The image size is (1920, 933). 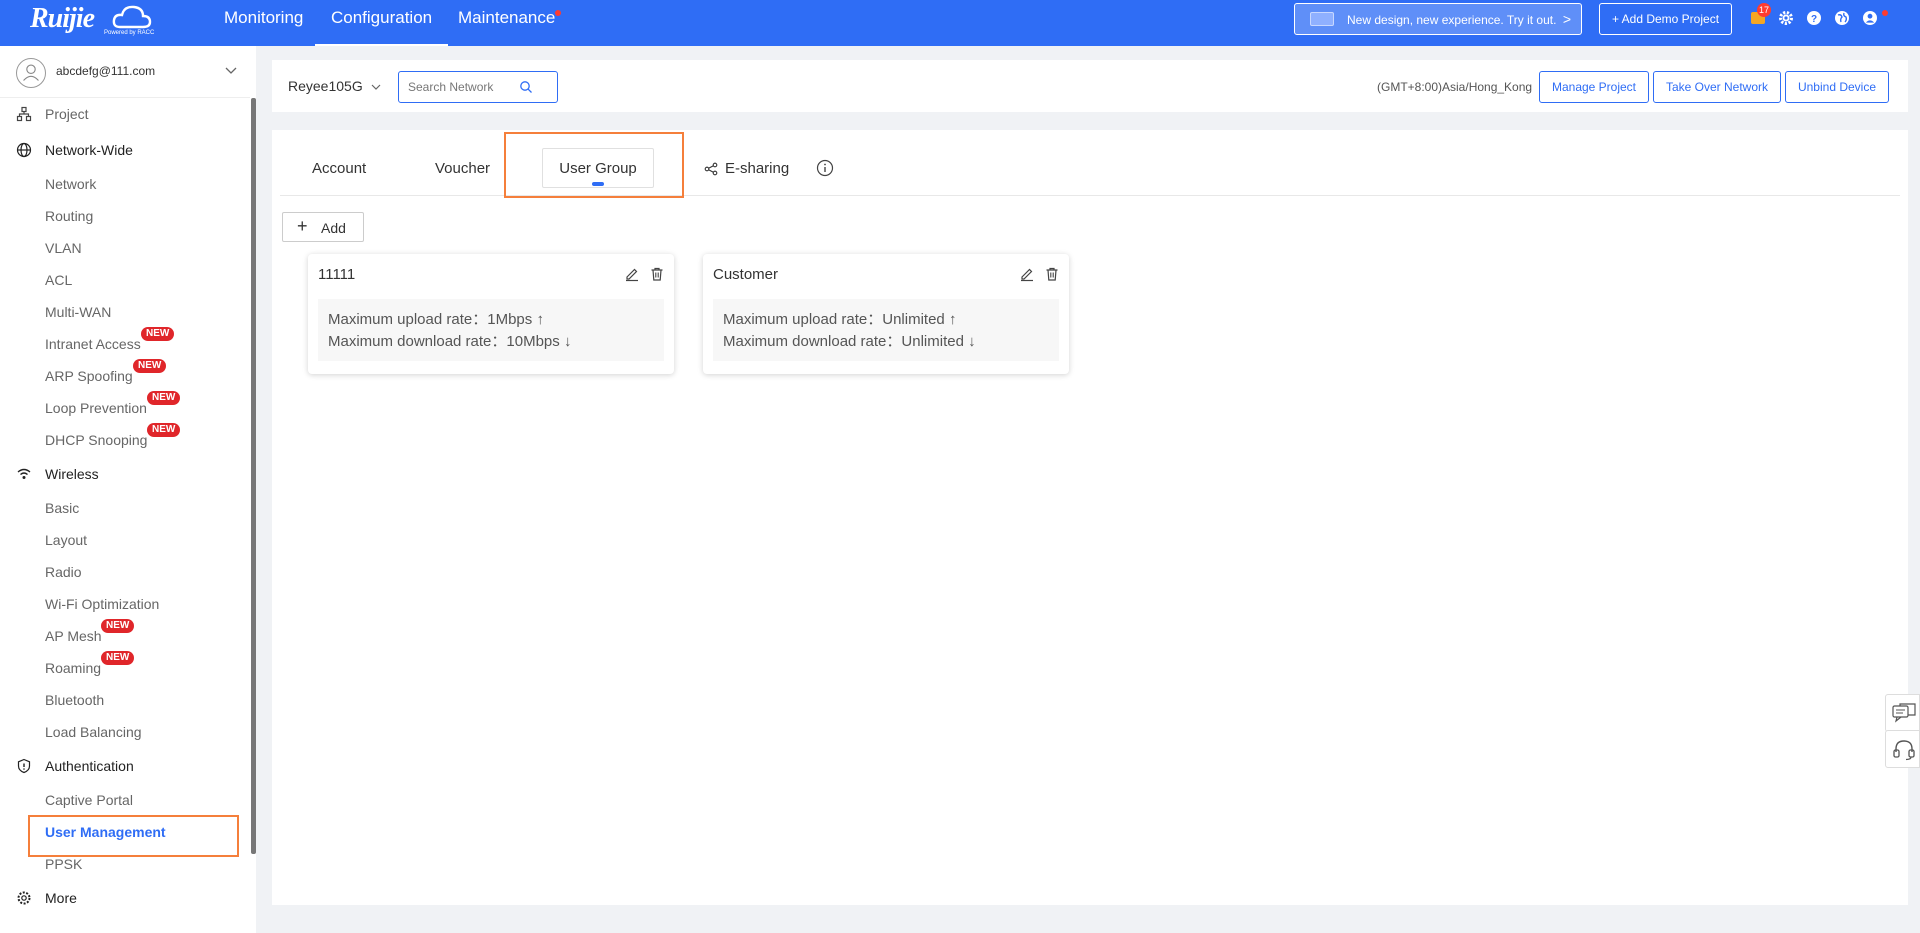 I want to click on sidebar-item-bluetooth: Bluetooth, so click(x=74, y=700).